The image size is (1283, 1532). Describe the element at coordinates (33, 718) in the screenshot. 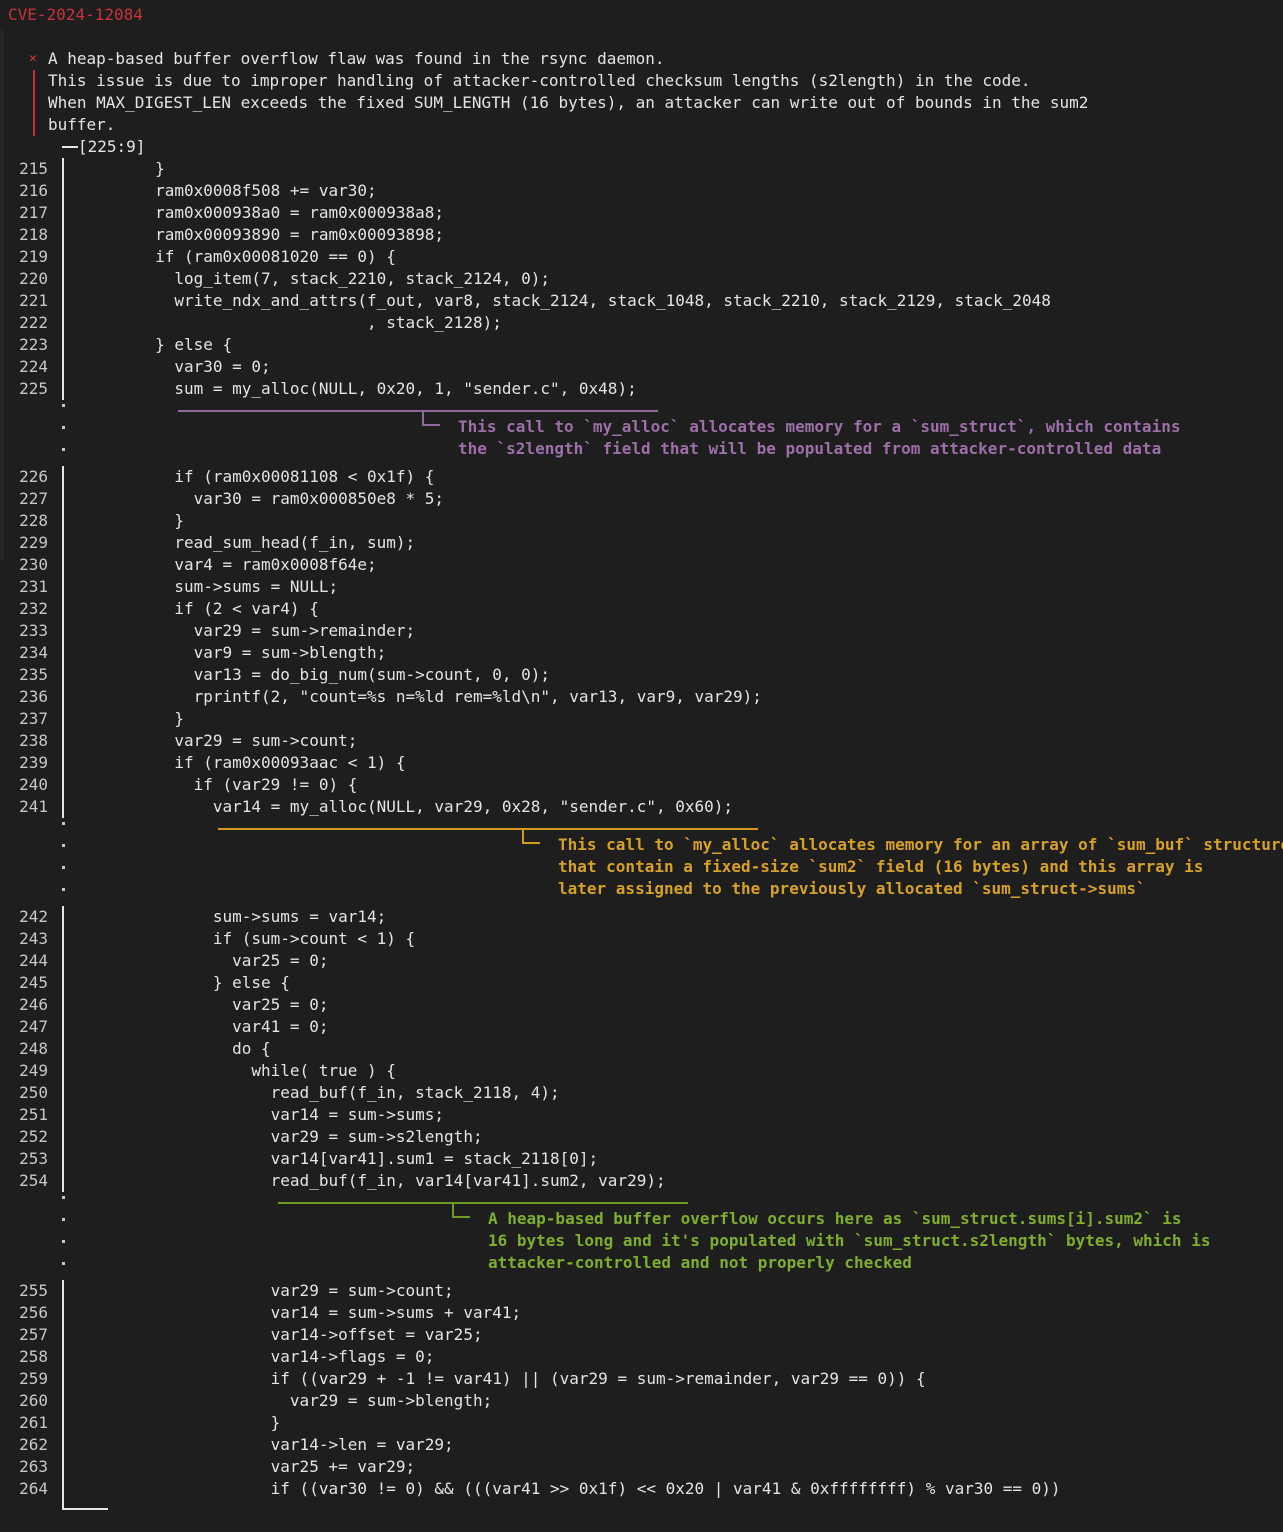

I see `line-number: 237` at that location.